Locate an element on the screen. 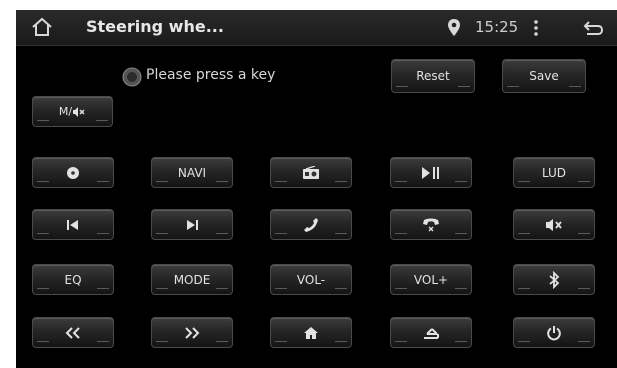  play-pause-icon is located at coordinates (430, 172).